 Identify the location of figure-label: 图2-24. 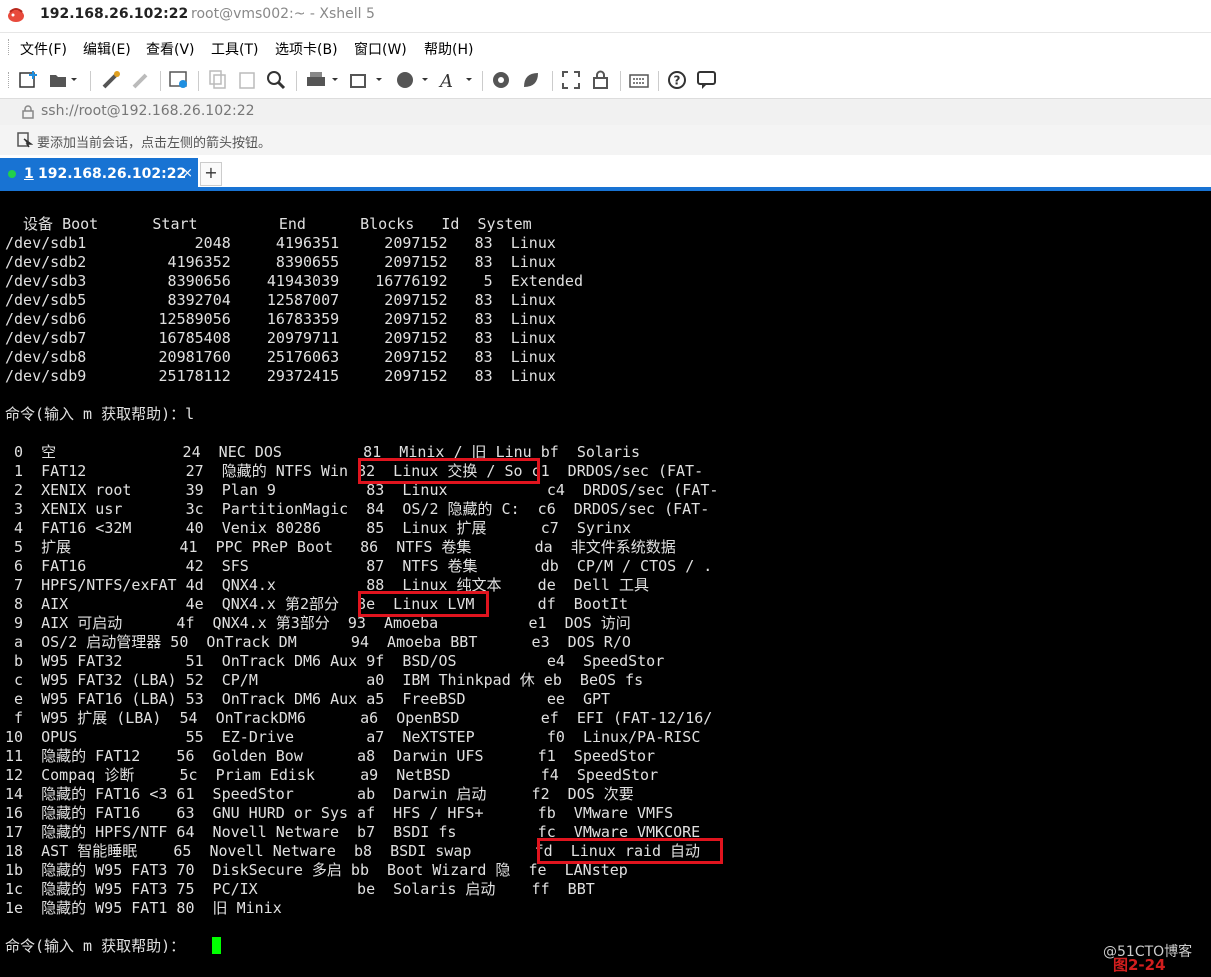
(1139, 965).